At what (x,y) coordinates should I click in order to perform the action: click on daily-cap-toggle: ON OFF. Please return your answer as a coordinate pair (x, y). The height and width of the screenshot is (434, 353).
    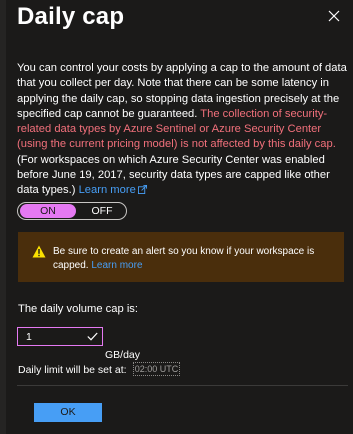
    Looking at the image, I should click on (72, 211).